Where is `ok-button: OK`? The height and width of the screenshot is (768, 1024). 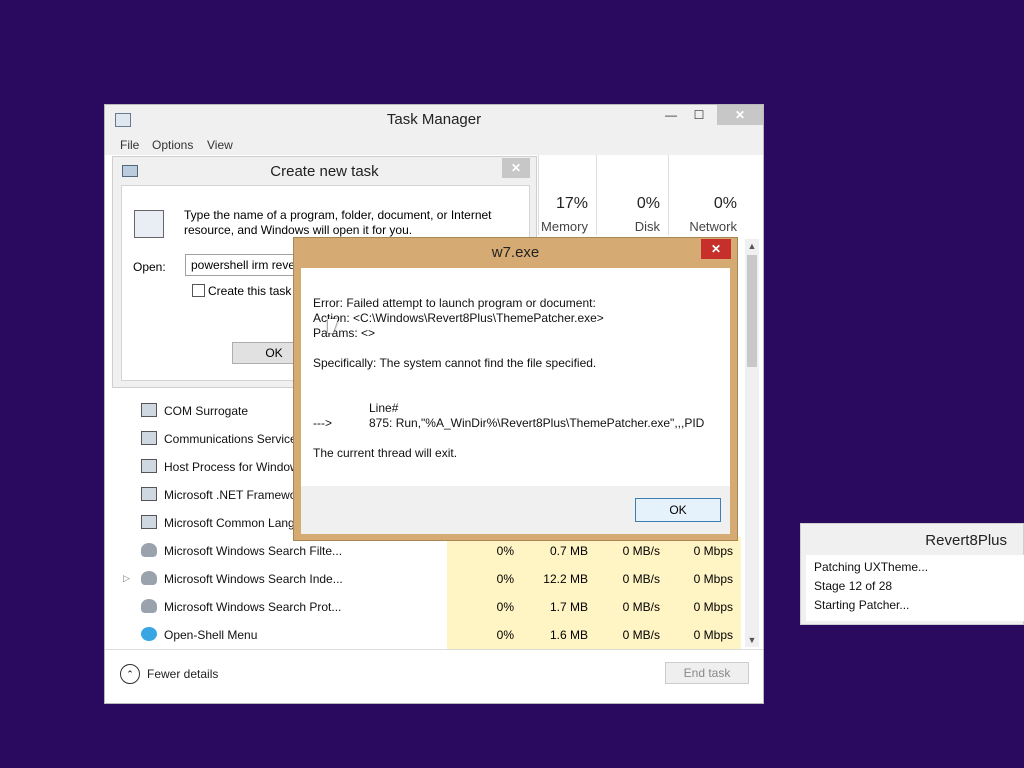
ok-button: OK is located at coordinates (678, 510).